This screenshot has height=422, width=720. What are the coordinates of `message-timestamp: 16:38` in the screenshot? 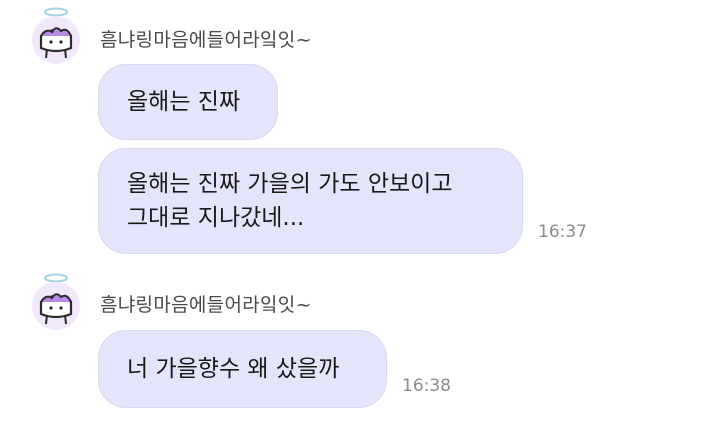 It's located at (426, 386).